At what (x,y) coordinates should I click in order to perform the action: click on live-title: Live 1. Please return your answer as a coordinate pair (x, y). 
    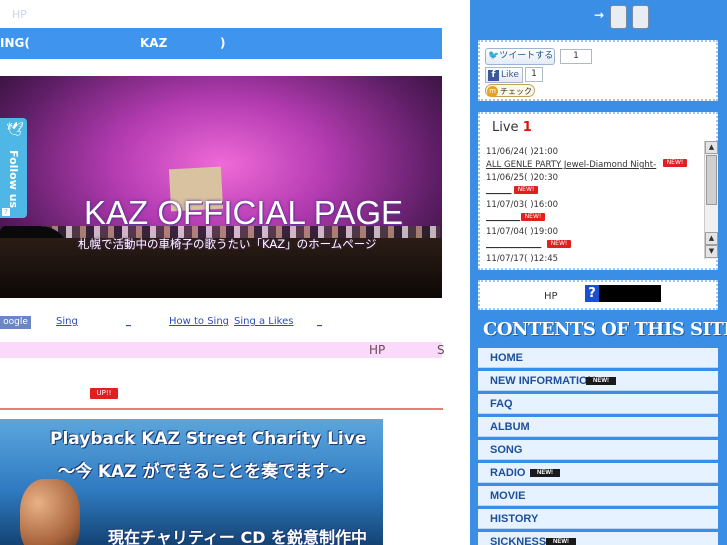
    Looking at the image, I should click on (512, 127).